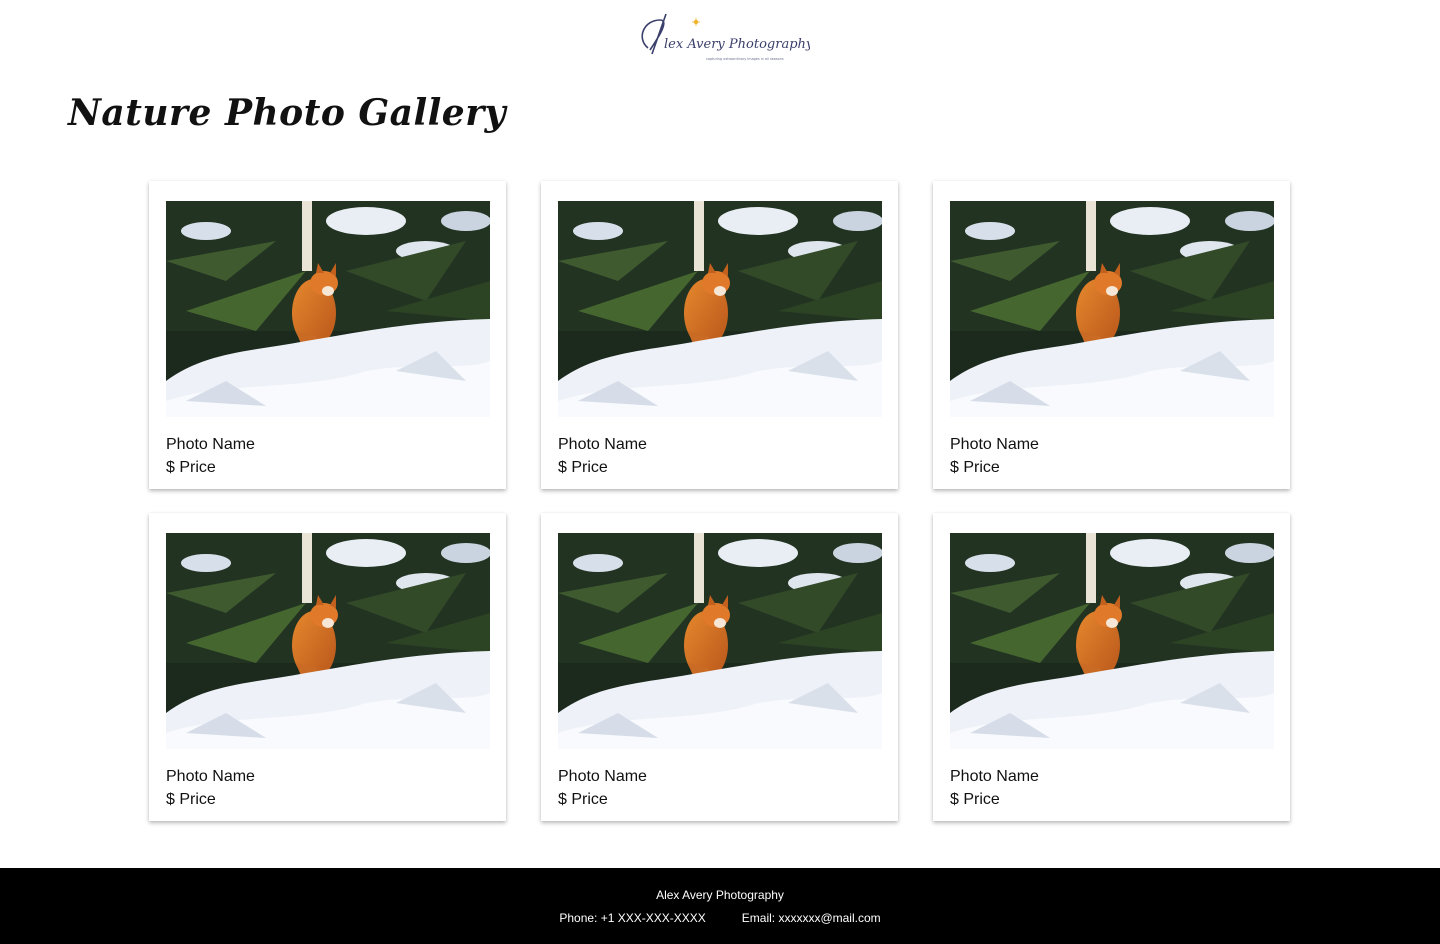  Describe the element at coordinates (720, 895) in the screenshot. I see `footer-brand: Alex Avery Photography` at that location.